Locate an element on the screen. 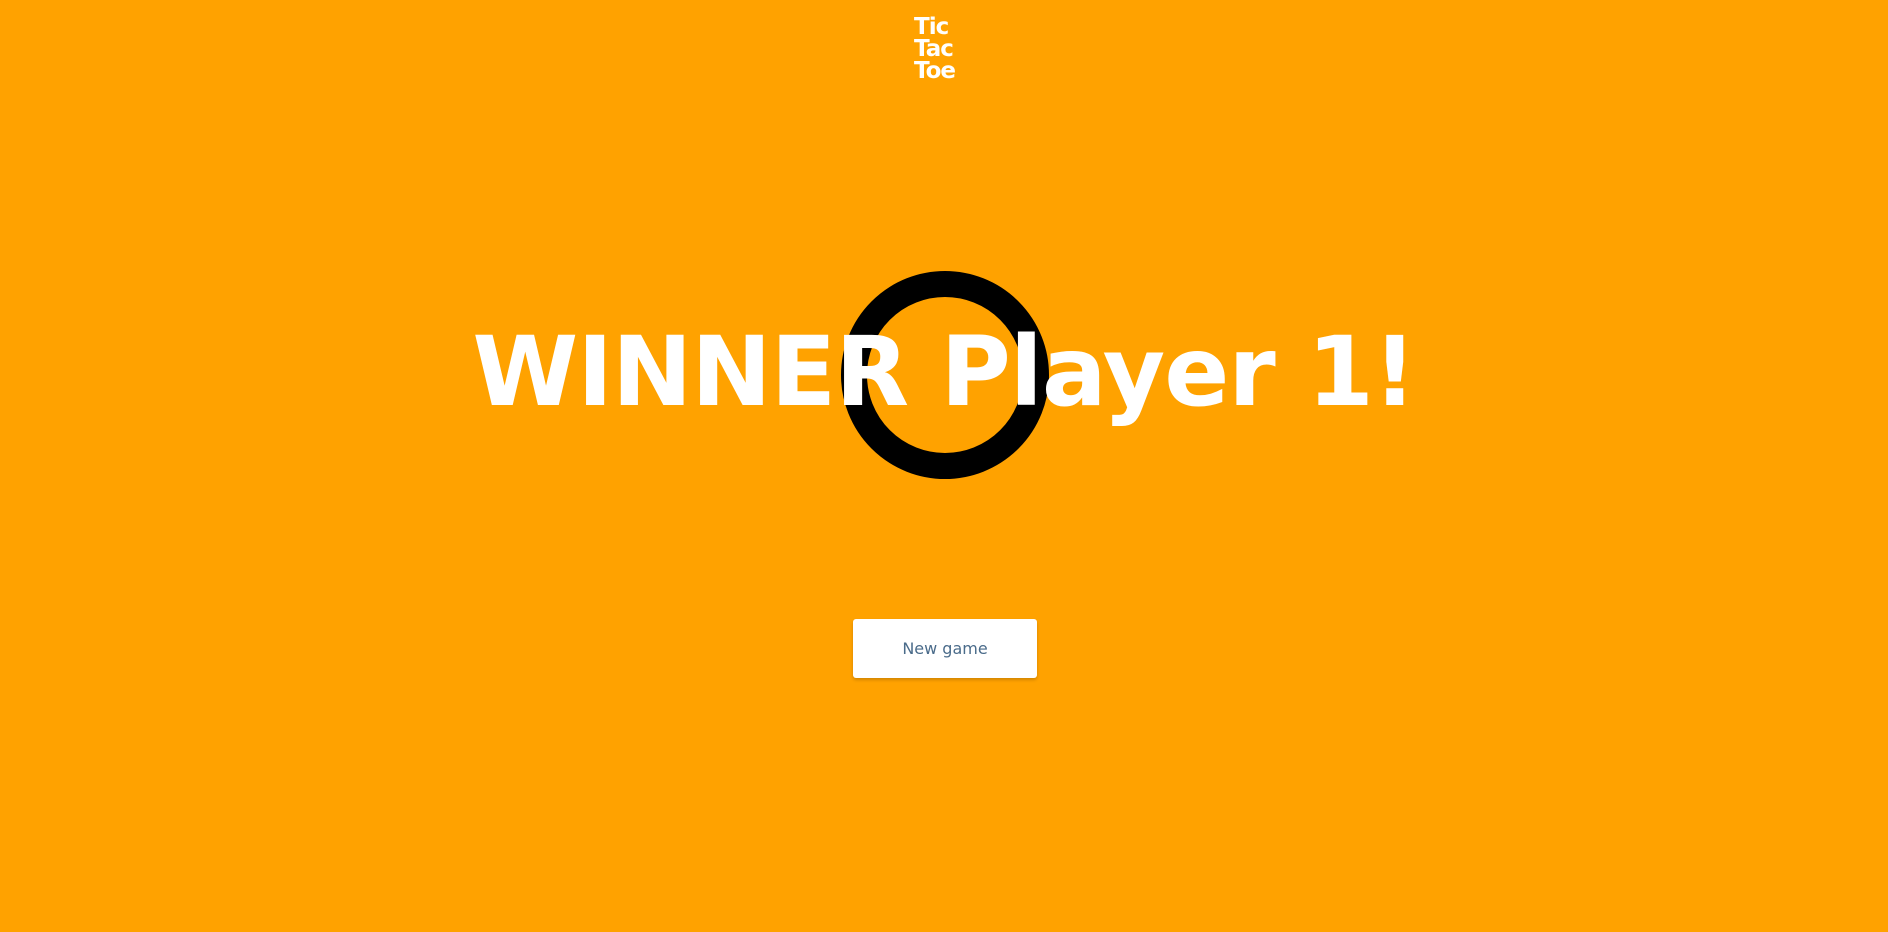 The image size is (1888, 932). logo-line-tac: Tac is located at coordinates (934, 49).